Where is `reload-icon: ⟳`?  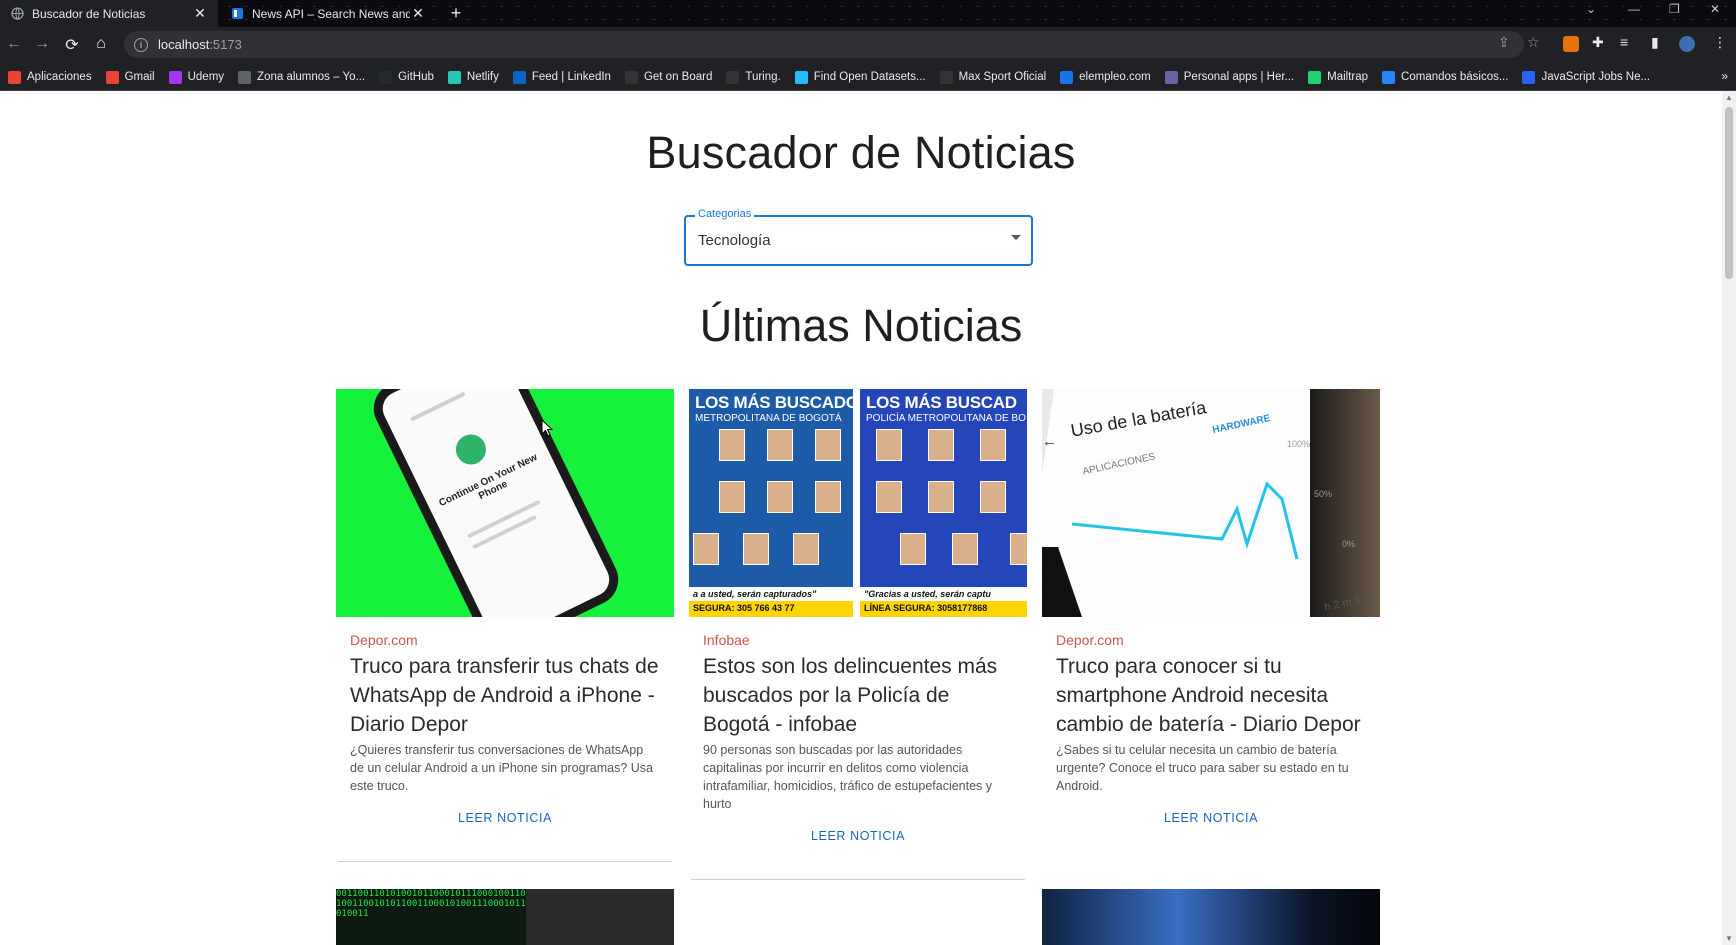 reload-icon: ⟳ is located at coordinates (72, 45).